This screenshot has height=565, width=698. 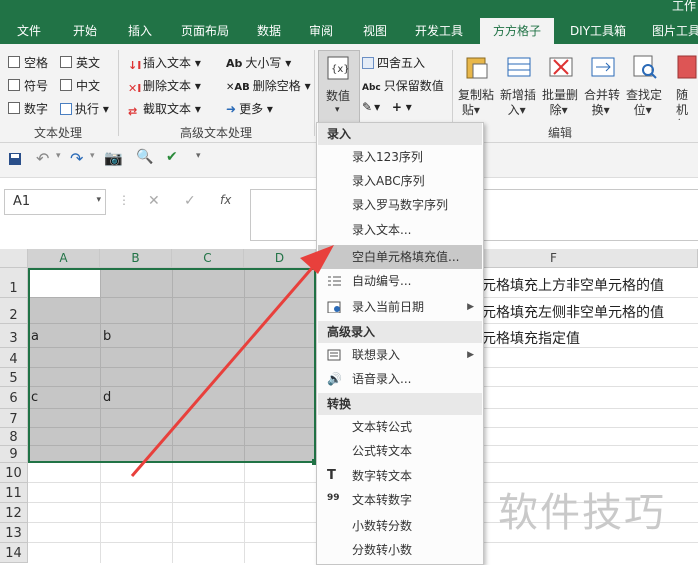 I want to click on annotation-arrow, so click(x=232, y=361).